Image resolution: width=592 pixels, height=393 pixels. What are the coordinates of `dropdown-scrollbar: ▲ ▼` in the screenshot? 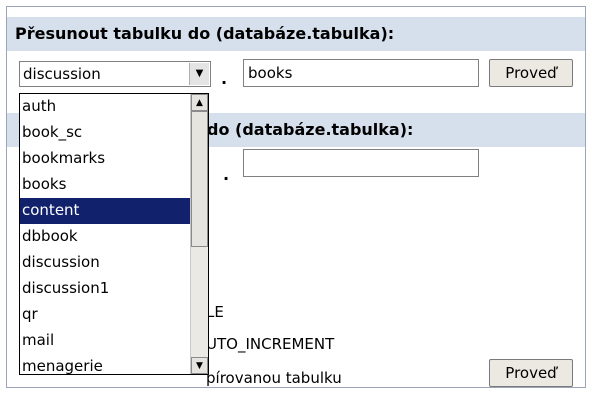 It's located at (199, 234).